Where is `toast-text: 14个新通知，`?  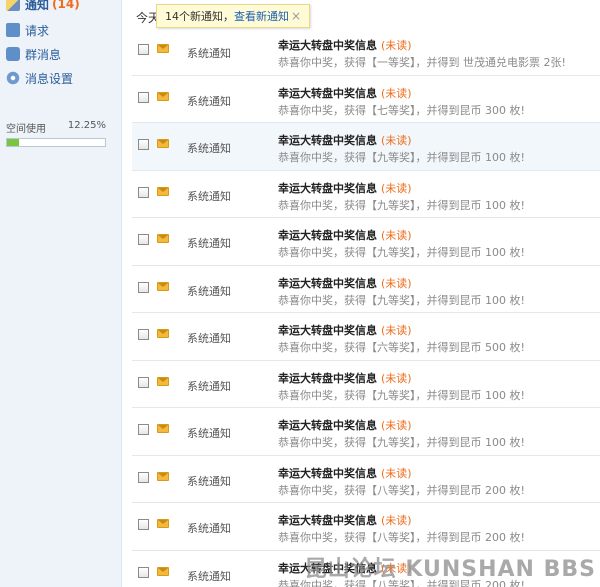 toast-text: 14个新通知， is located at coordinates (199, 16).